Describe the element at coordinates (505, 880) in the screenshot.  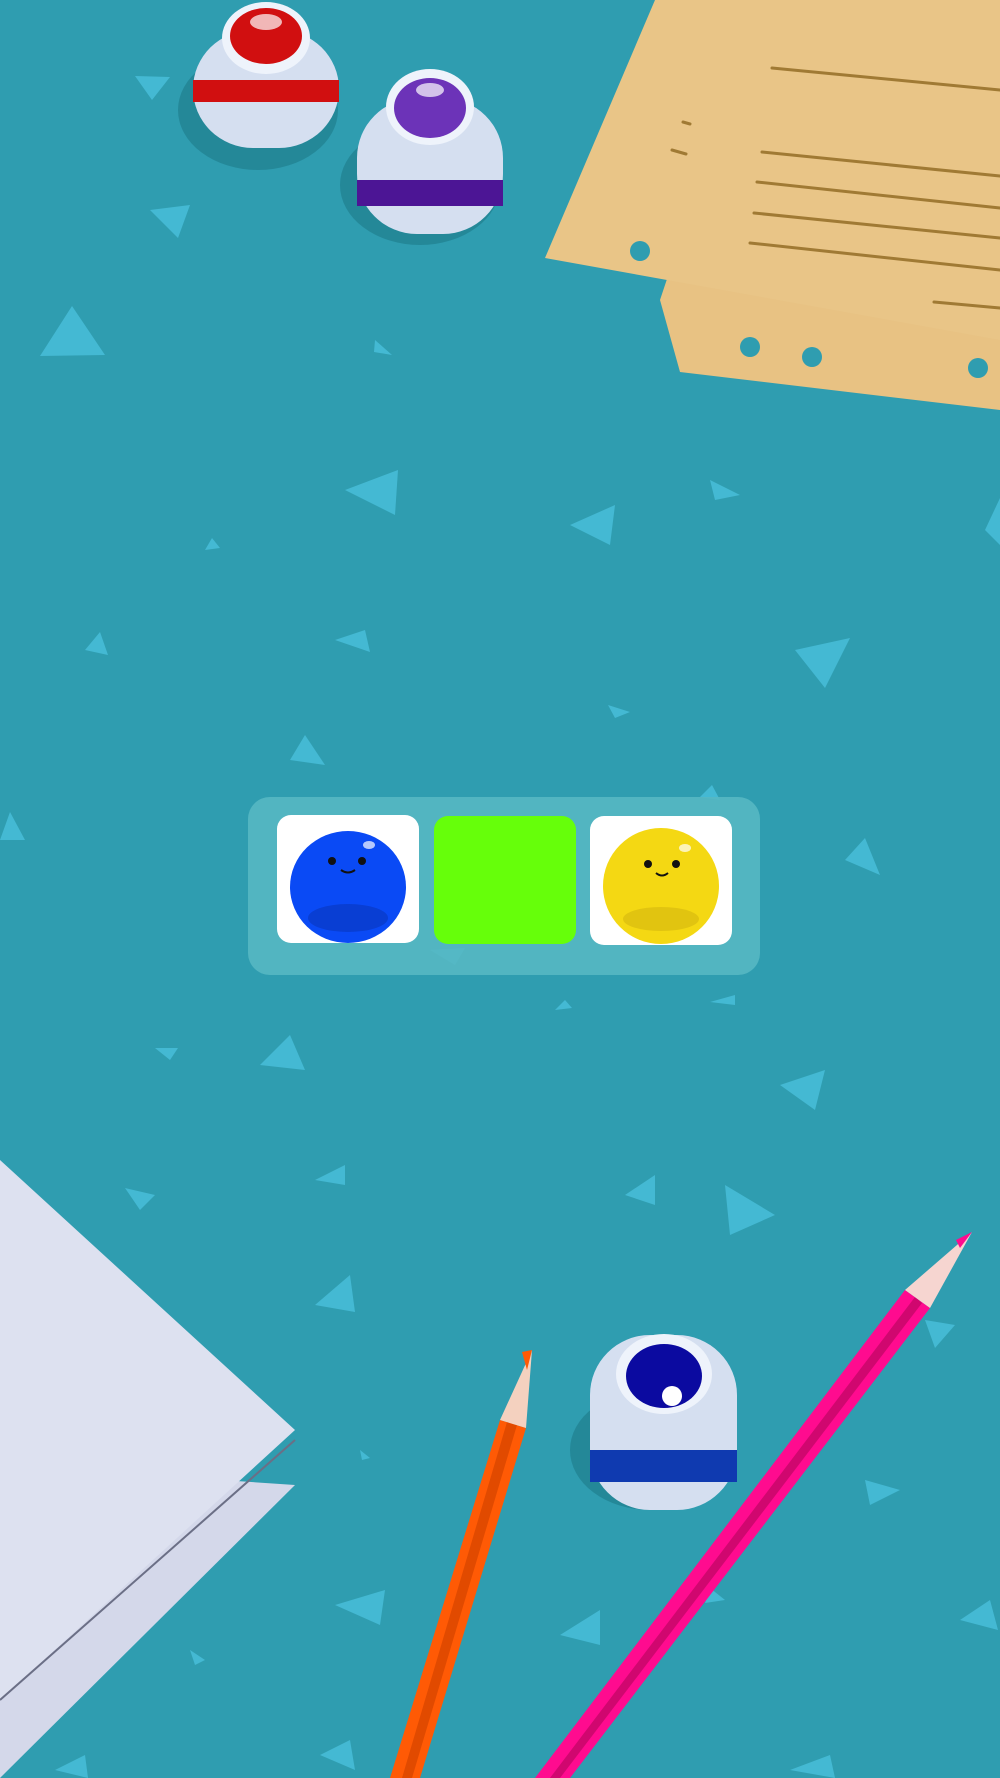
I see `tray-slot-green-paint` at that location.